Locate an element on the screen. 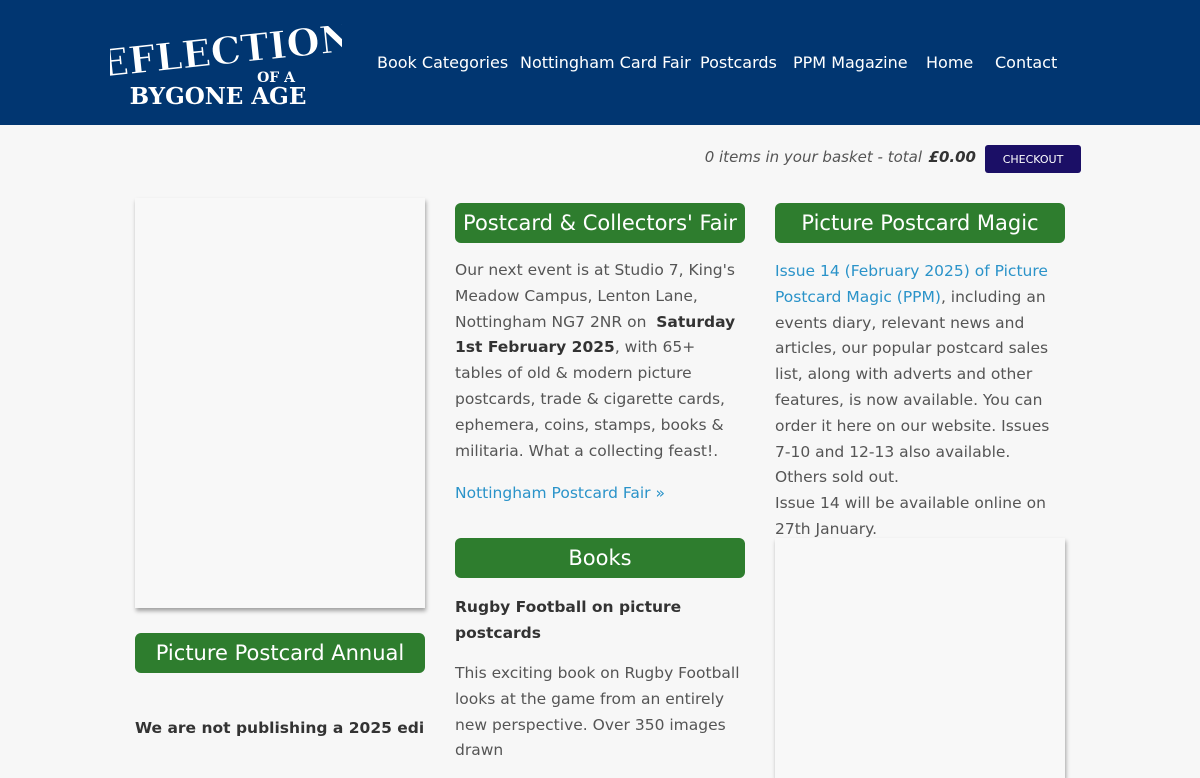 This screenshot has width=1200, height=778. nav-contact: Contact is located at coordinates (1026, 63).